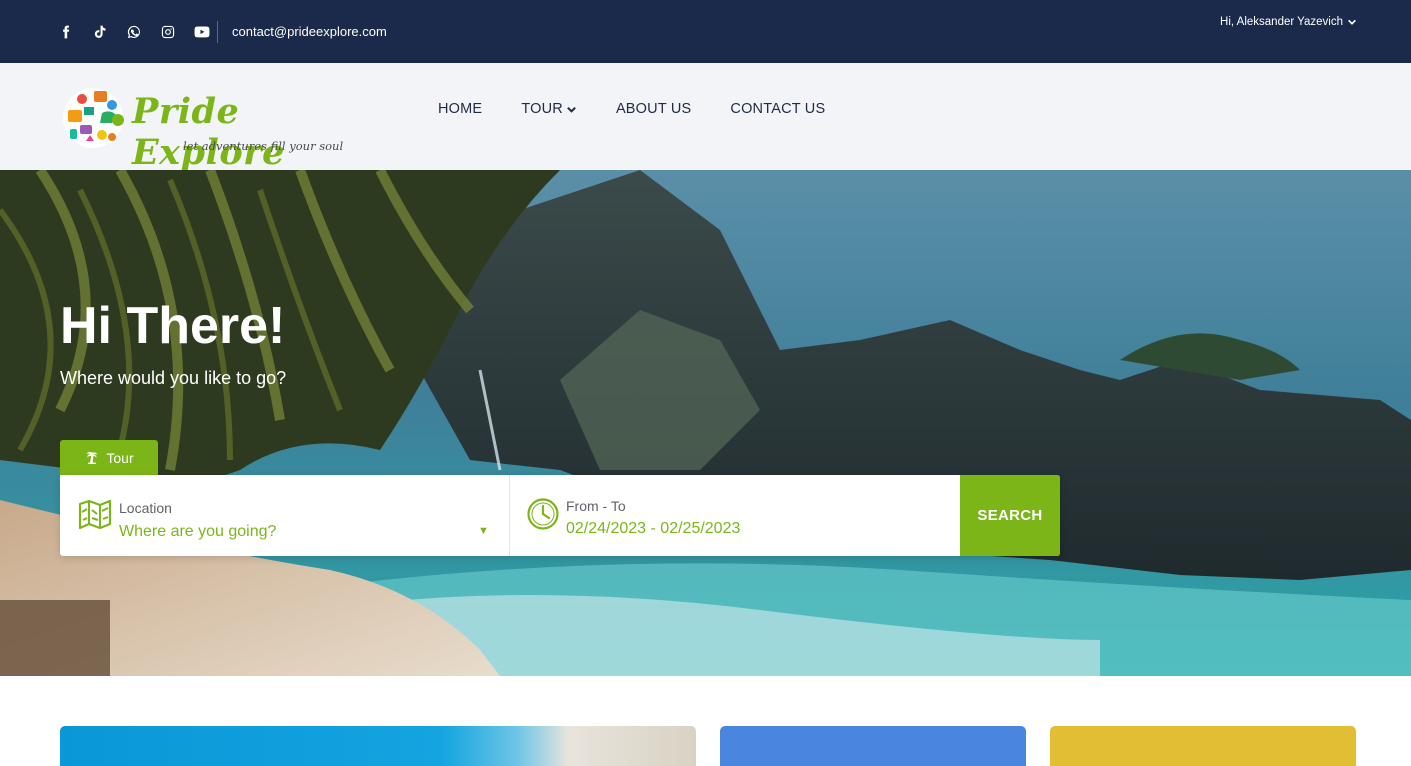 The width and height of the screenshot is (1411, 766). I want to click on nav-item-tour: TOUR, so click(549, 109).